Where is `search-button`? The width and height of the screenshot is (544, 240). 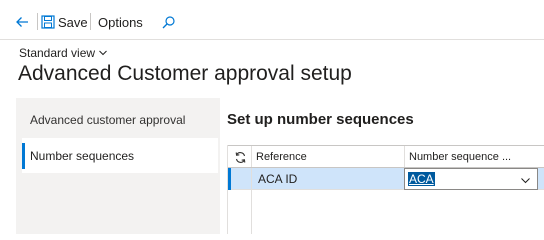
search-button is located at coordinates (168, 22).